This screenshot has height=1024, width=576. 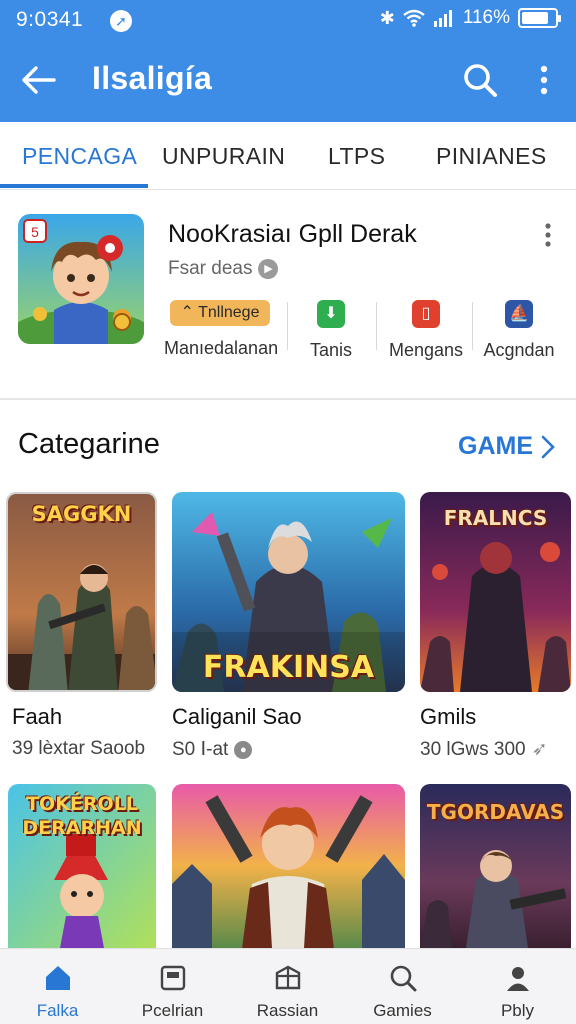 I want to click on featured-app-subtitle: Fsar deas ▶, so click(x=223, y=269).